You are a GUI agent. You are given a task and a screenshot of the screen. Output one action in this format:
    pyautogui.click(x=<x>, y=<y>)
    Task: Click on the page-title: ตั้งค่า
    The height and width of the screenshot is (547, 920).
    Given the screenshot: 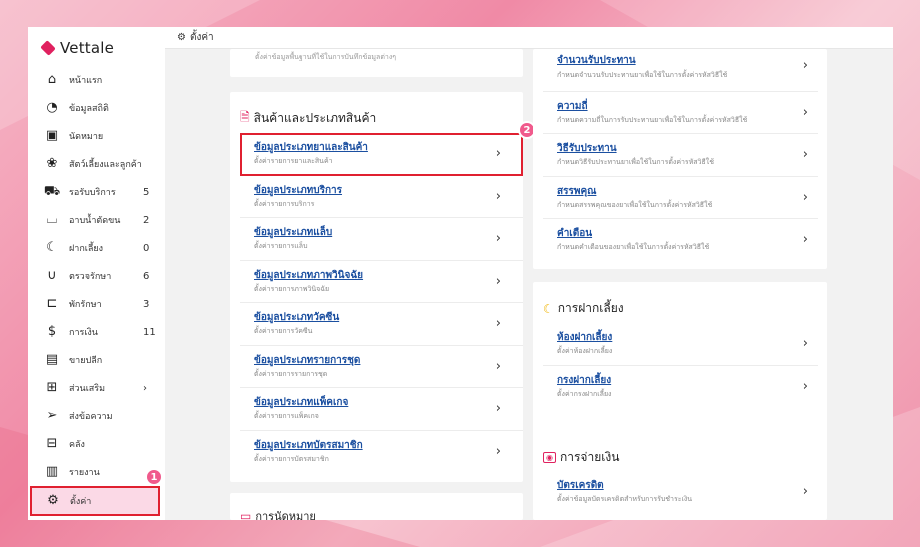 What is the action you would take?
    pyautogui.click(x=201, y=37)
    